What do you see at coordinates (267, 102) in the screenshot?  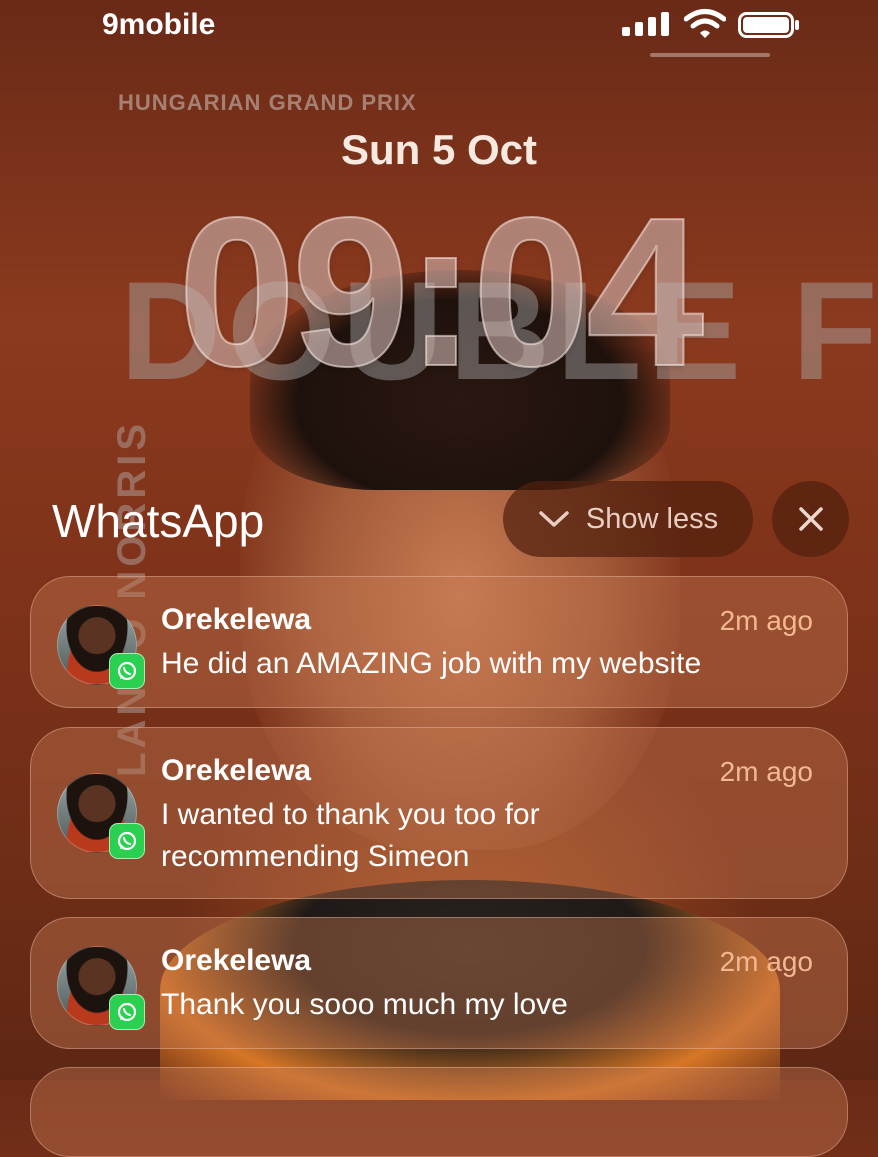 I see `wallpaper-event-title: HUNGARIAN GRAND PRIX` at bounding box center [267, 102].